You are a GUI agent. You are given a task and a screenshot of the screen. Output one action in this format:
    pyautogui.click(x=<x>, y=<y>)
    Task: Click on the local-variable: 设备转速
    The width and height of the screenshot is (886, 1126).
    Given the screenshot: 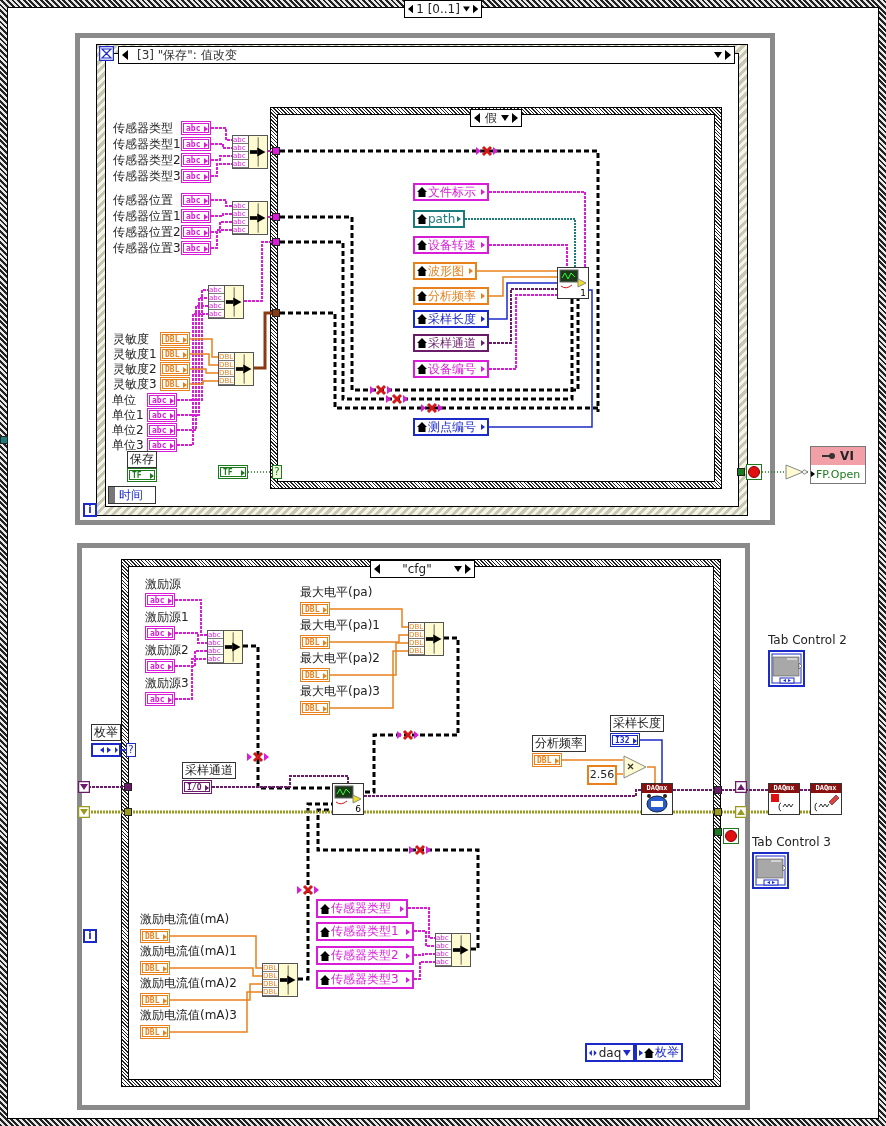 What is the action you would take?
    pyautogui.click(x=451, y=245)
    